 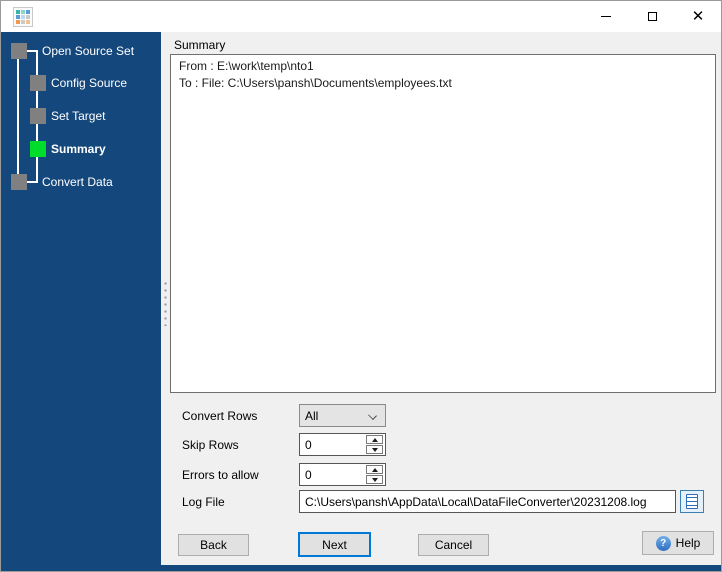 I want to click on skip-rows-input, so click(x=331, y=444).